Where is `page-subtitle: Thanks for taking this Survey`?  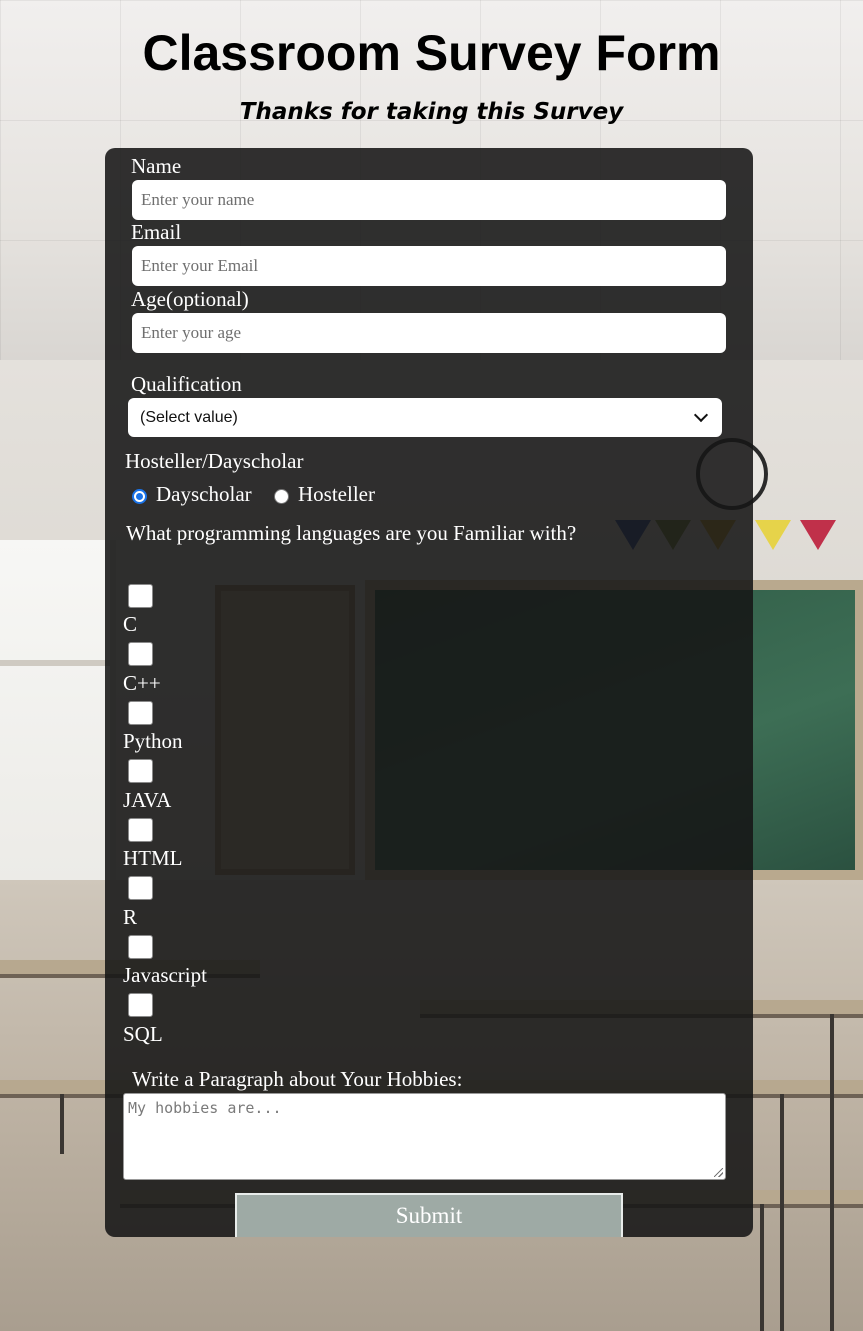 page-subtitle: Thanks for taking this Survey is located at coordinates (431, 112).